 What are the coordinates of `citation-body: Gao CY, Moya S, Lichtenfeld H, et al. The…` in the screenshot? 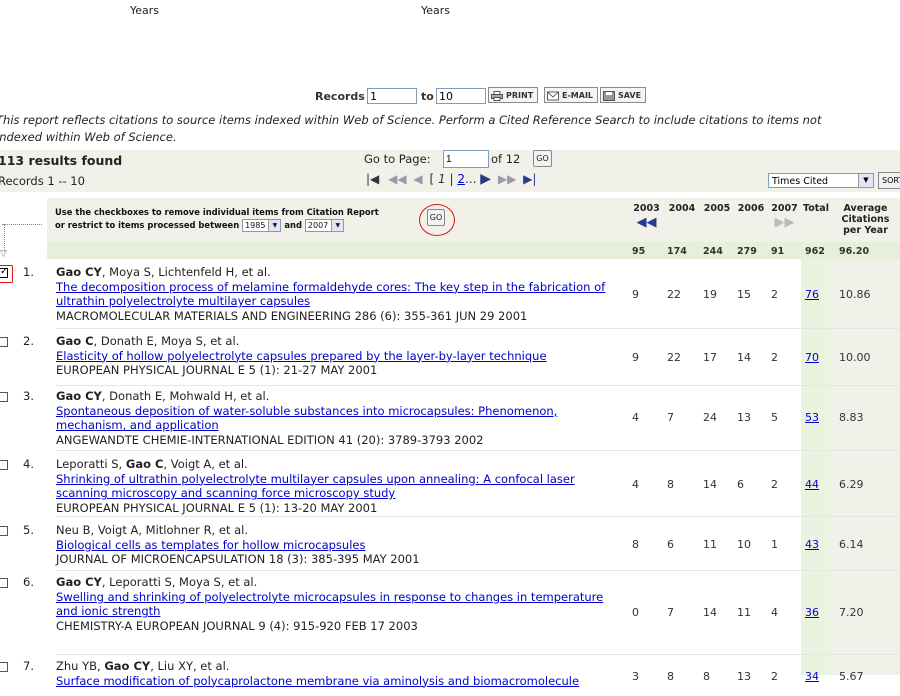 It's located at (337, 294).